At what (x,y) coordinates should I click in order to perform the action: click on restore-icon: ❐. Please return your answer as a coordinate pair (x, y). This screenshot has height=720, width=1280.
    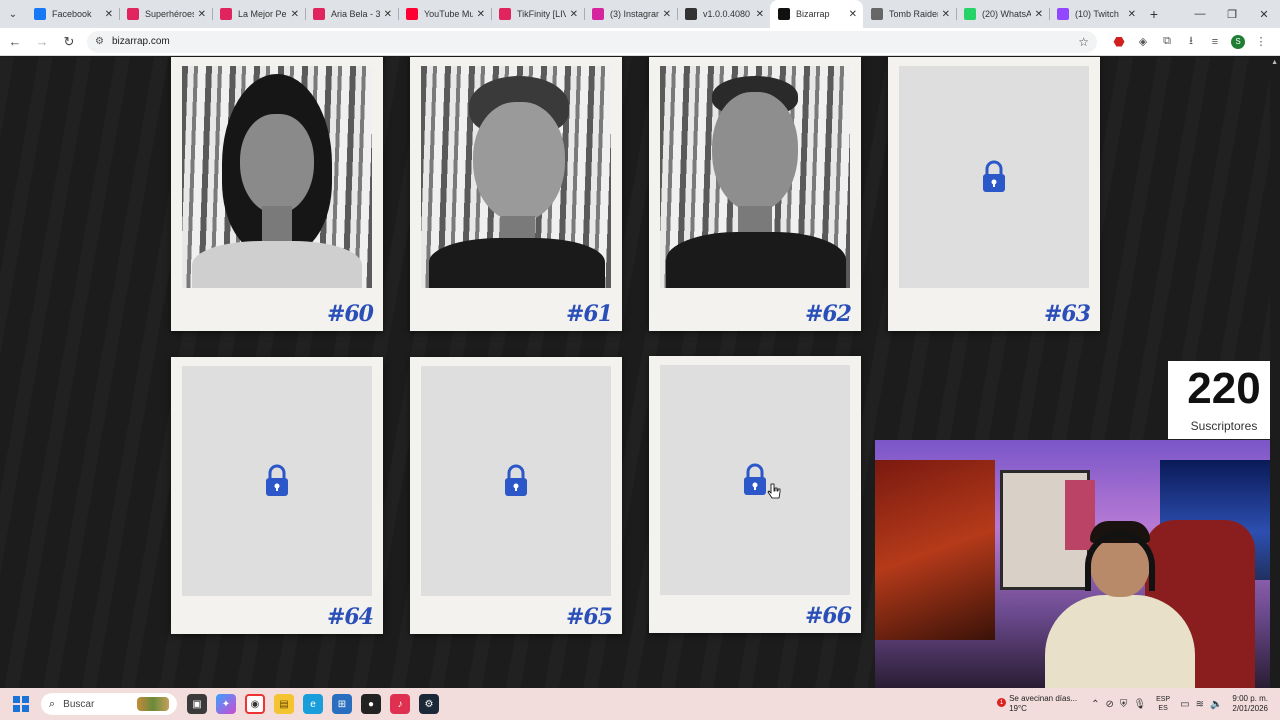
    Looking at the image, I should click on (1232, 14).